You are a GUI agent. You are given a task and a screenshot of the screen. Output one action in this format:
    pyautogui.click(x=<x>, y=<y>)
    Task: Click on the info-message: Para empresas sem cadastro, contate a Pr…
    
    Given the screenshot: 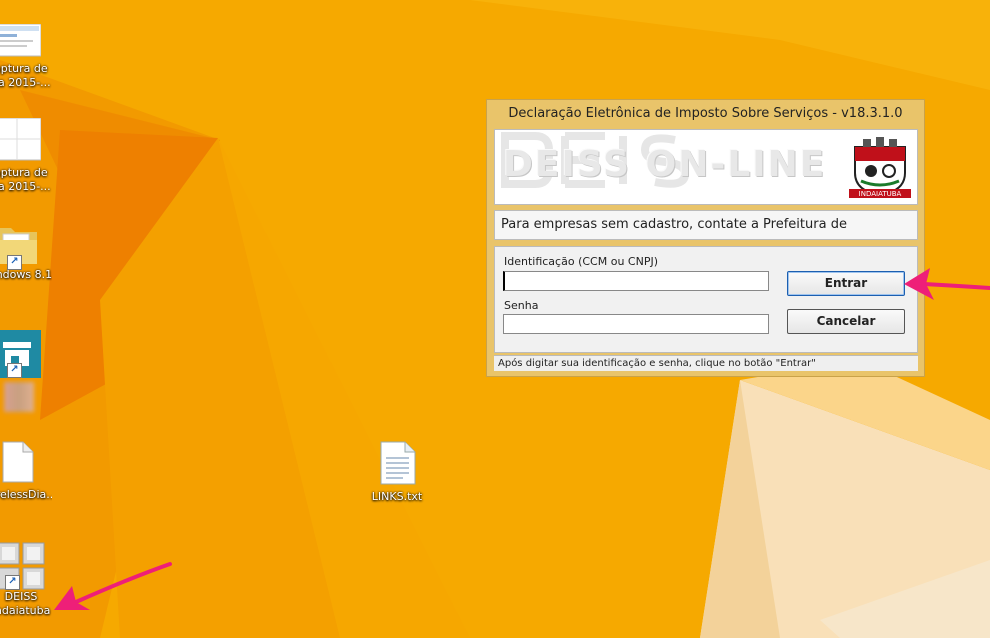 What is the action you would take?
    pyautogui.click(x=706, y=235)
    